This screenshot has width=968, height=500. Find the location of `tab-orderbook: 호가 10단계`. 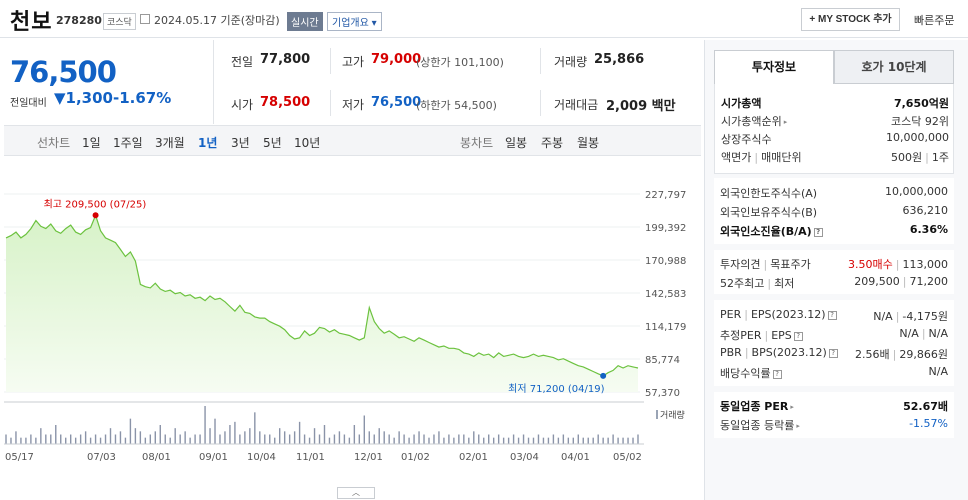

tab-orderbook: 호가 10단계 is located at coordinates (894, 67).